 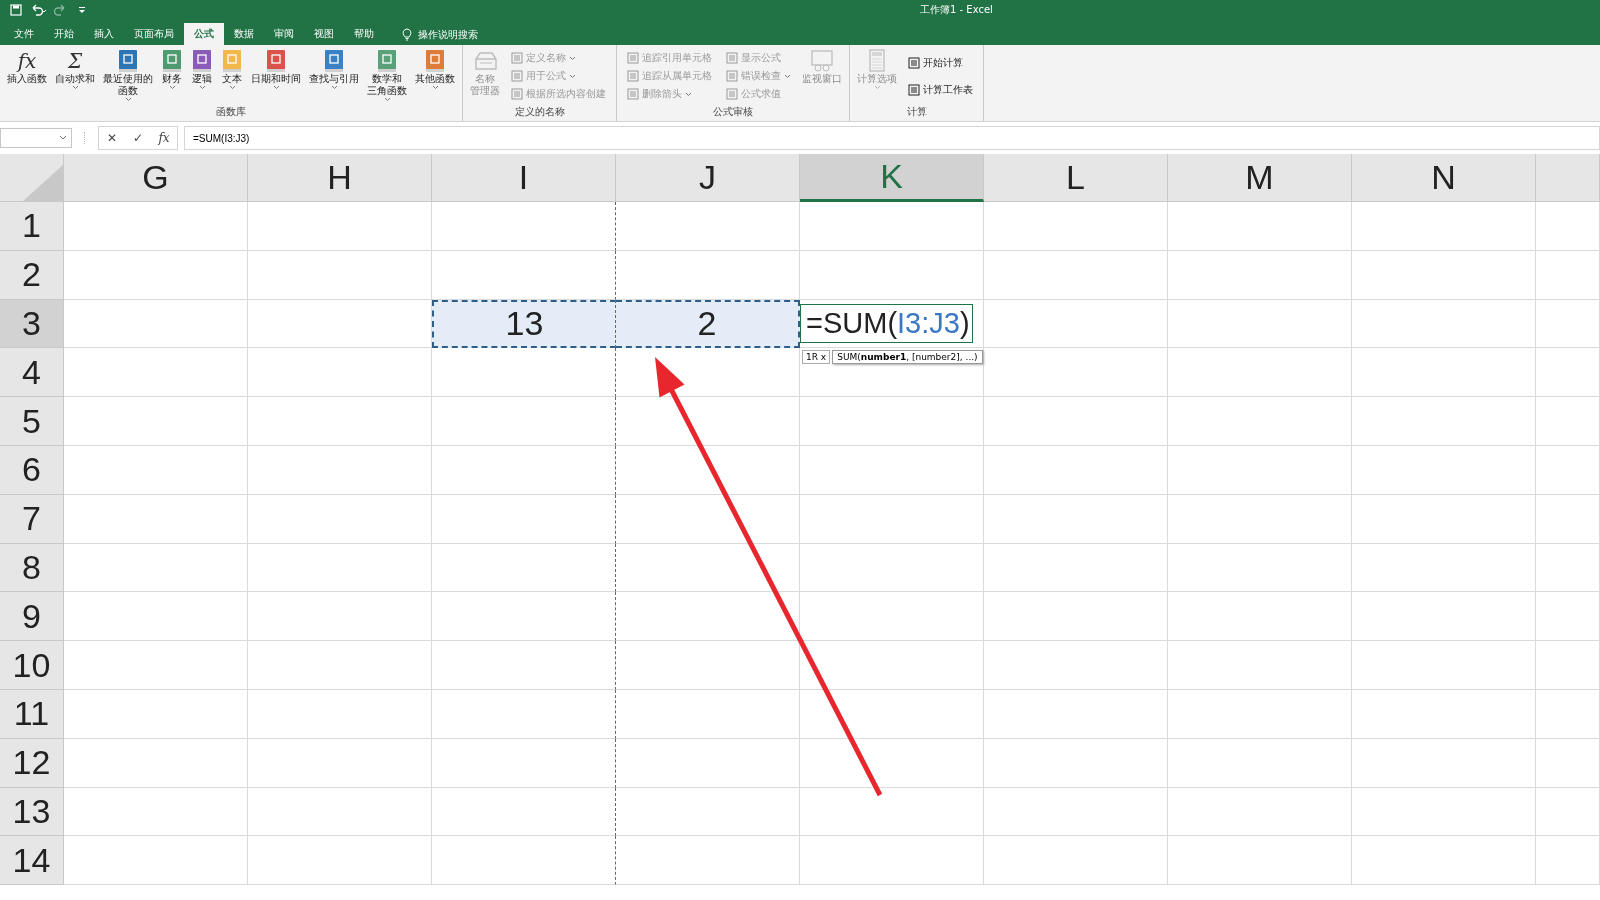 What do you see at coordinates (112, 138) in the screenshot?
I see `cancel-button: ✕` at bounding box center [112, 138].